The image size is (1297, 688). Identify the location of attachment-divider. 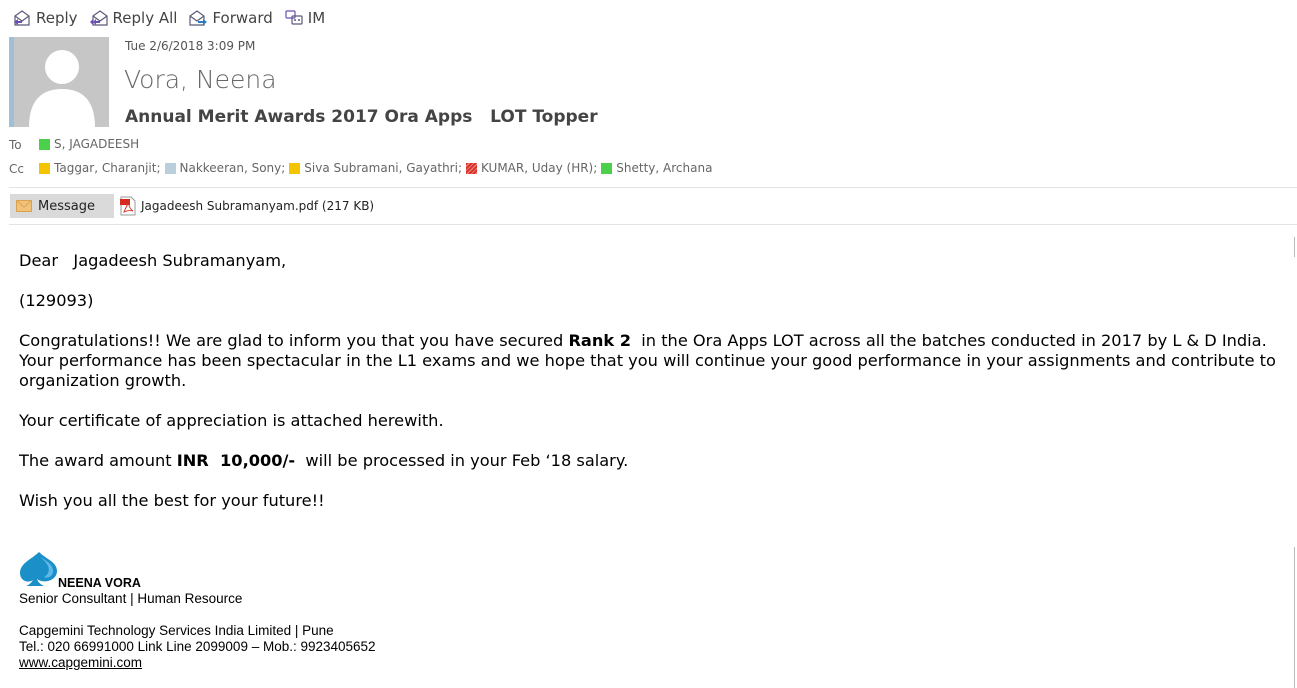
(653, 224).